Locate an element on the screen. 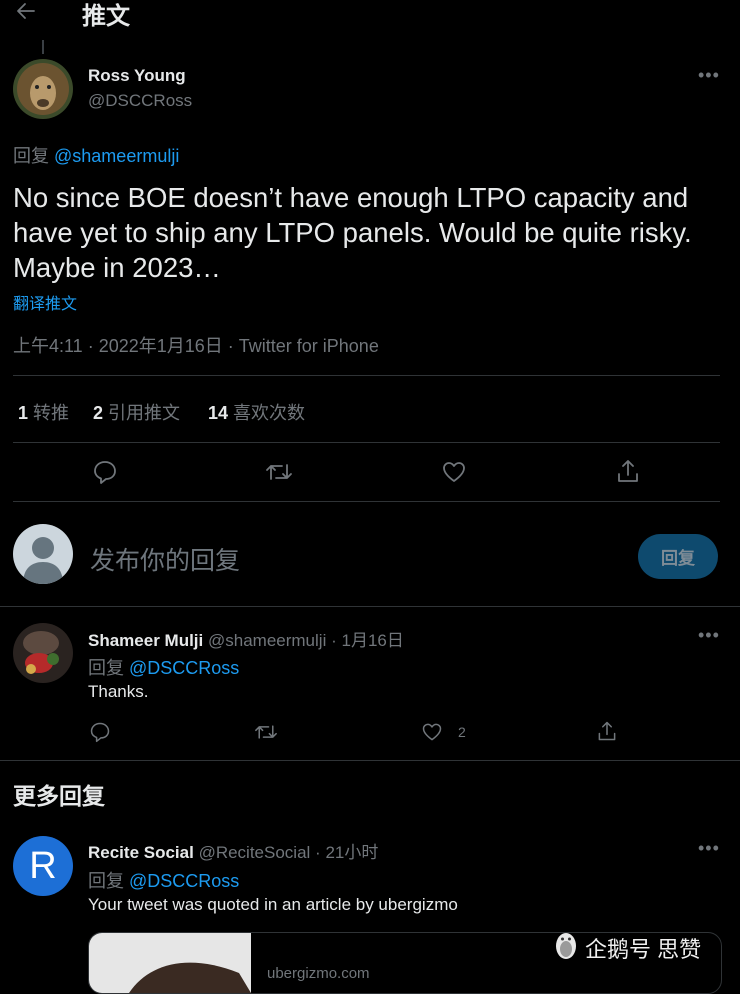 This screenshot has height=994, width=740. section-heading: 更多回复 is located at coordinates (59, 796).